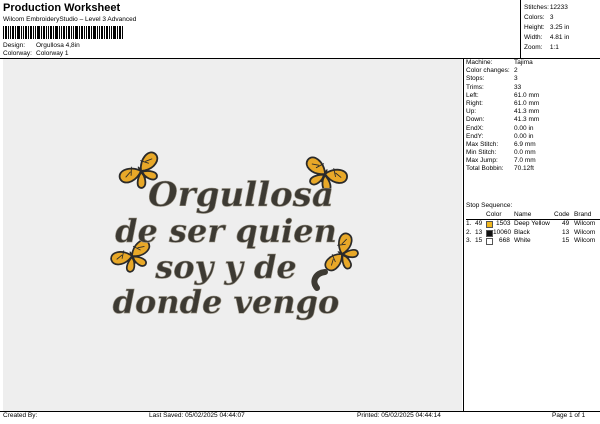 This screenshot has width=600, height=424. What do you see at coordinates (500, 169) in the screenshot?
I see `detail-row: Total Bobbin: 70.12ft` at bounding box center [500, 169].